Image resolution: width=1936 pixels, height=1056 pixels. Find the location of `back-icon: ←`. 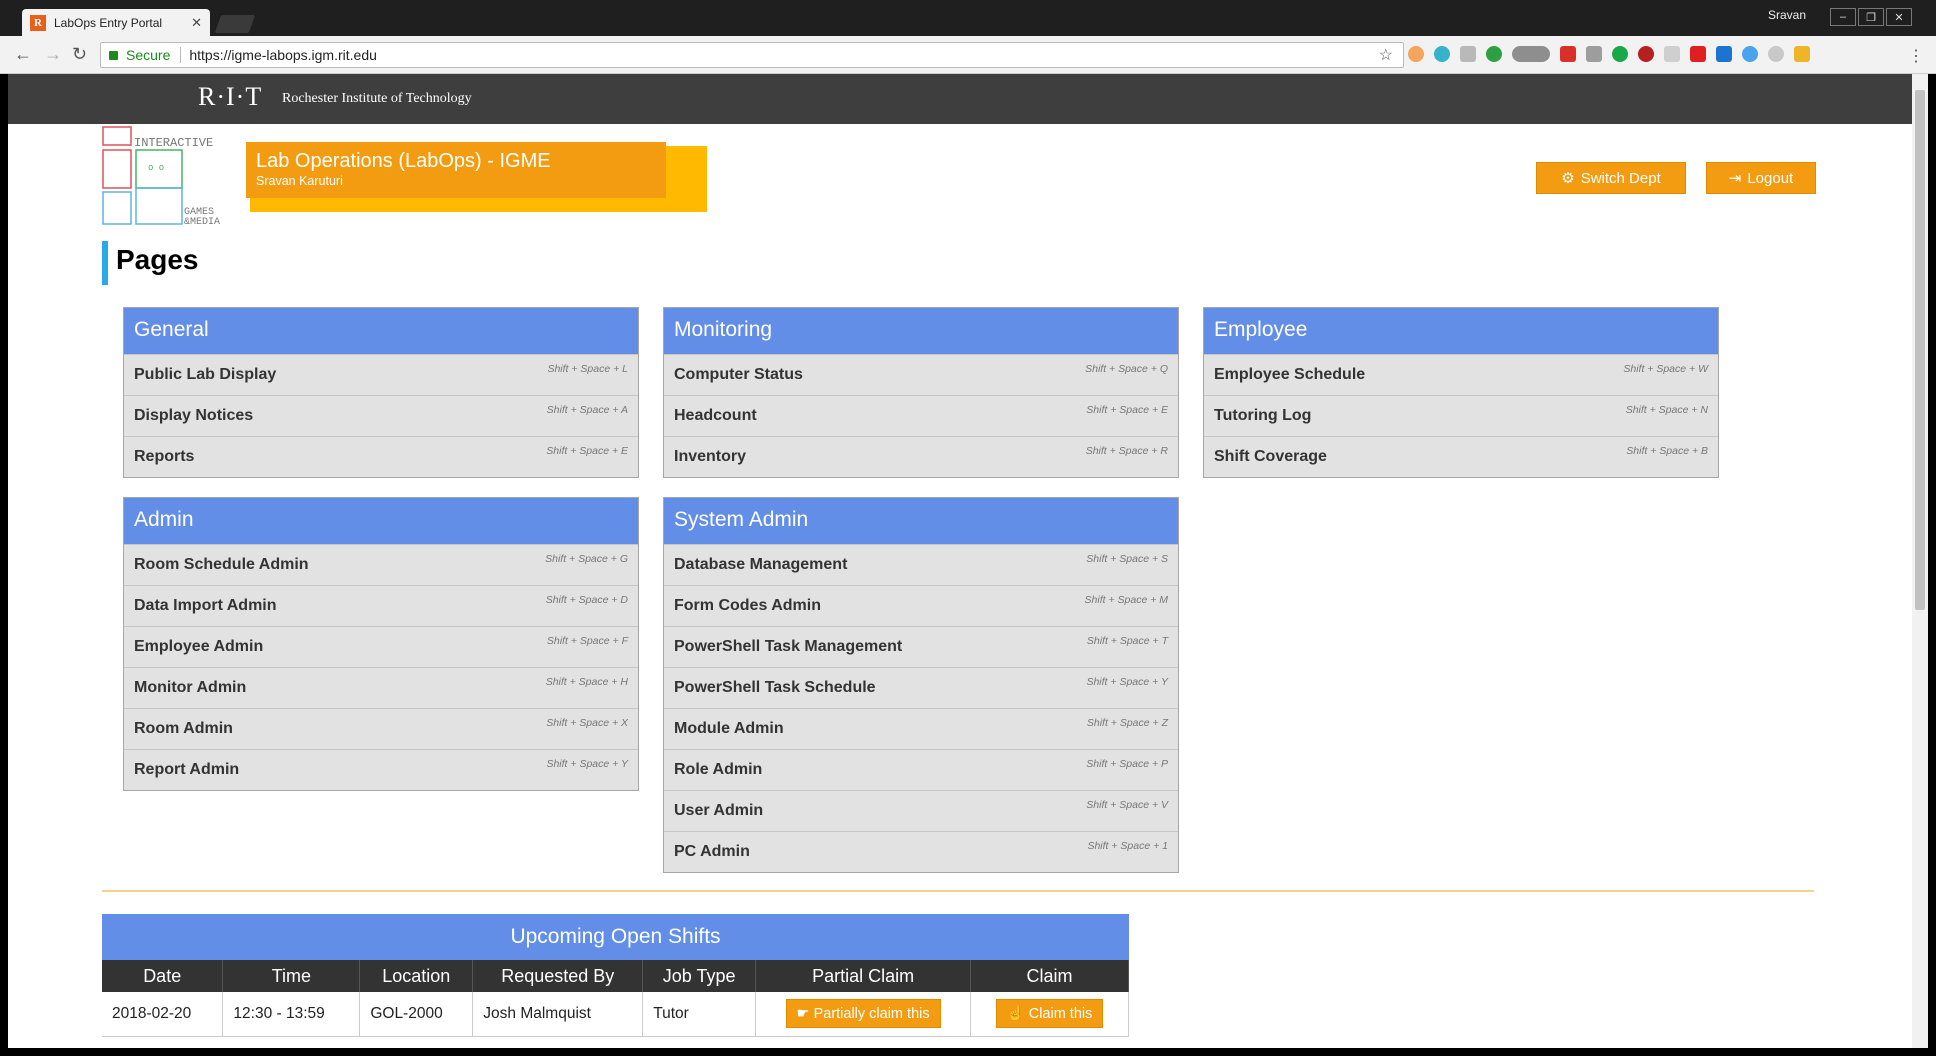

back-icon: ← is located at coordinates (23, 54).